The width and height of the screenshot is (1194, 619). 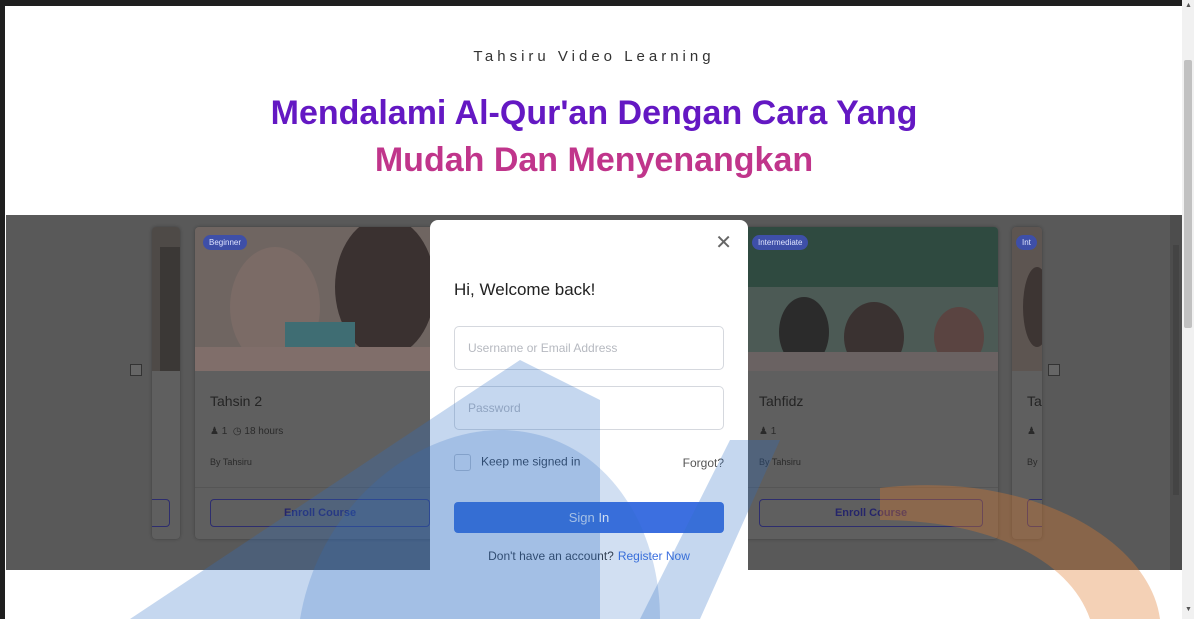 What do you see at coordinates (136, 370) in the screenshot?
I see `carousel-prev-checkbox` at bounding box center [136, 370].